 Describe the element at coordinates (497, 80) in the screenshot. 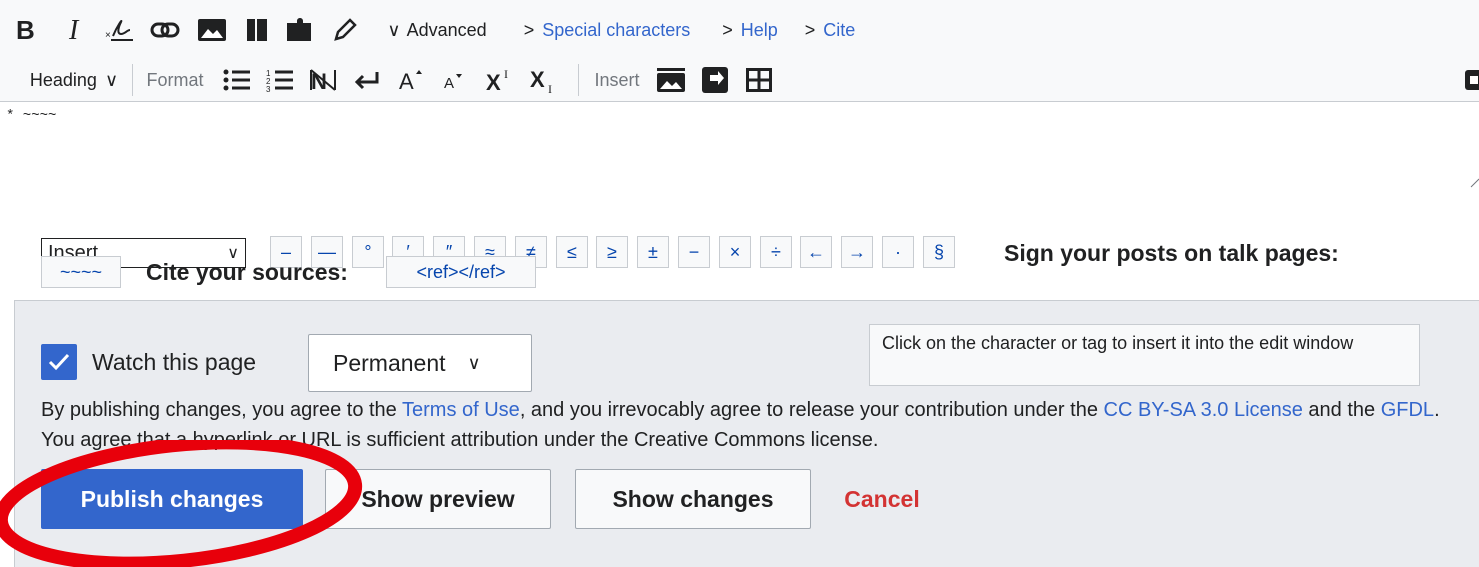

I see `superscript-icon: X I` at that location.